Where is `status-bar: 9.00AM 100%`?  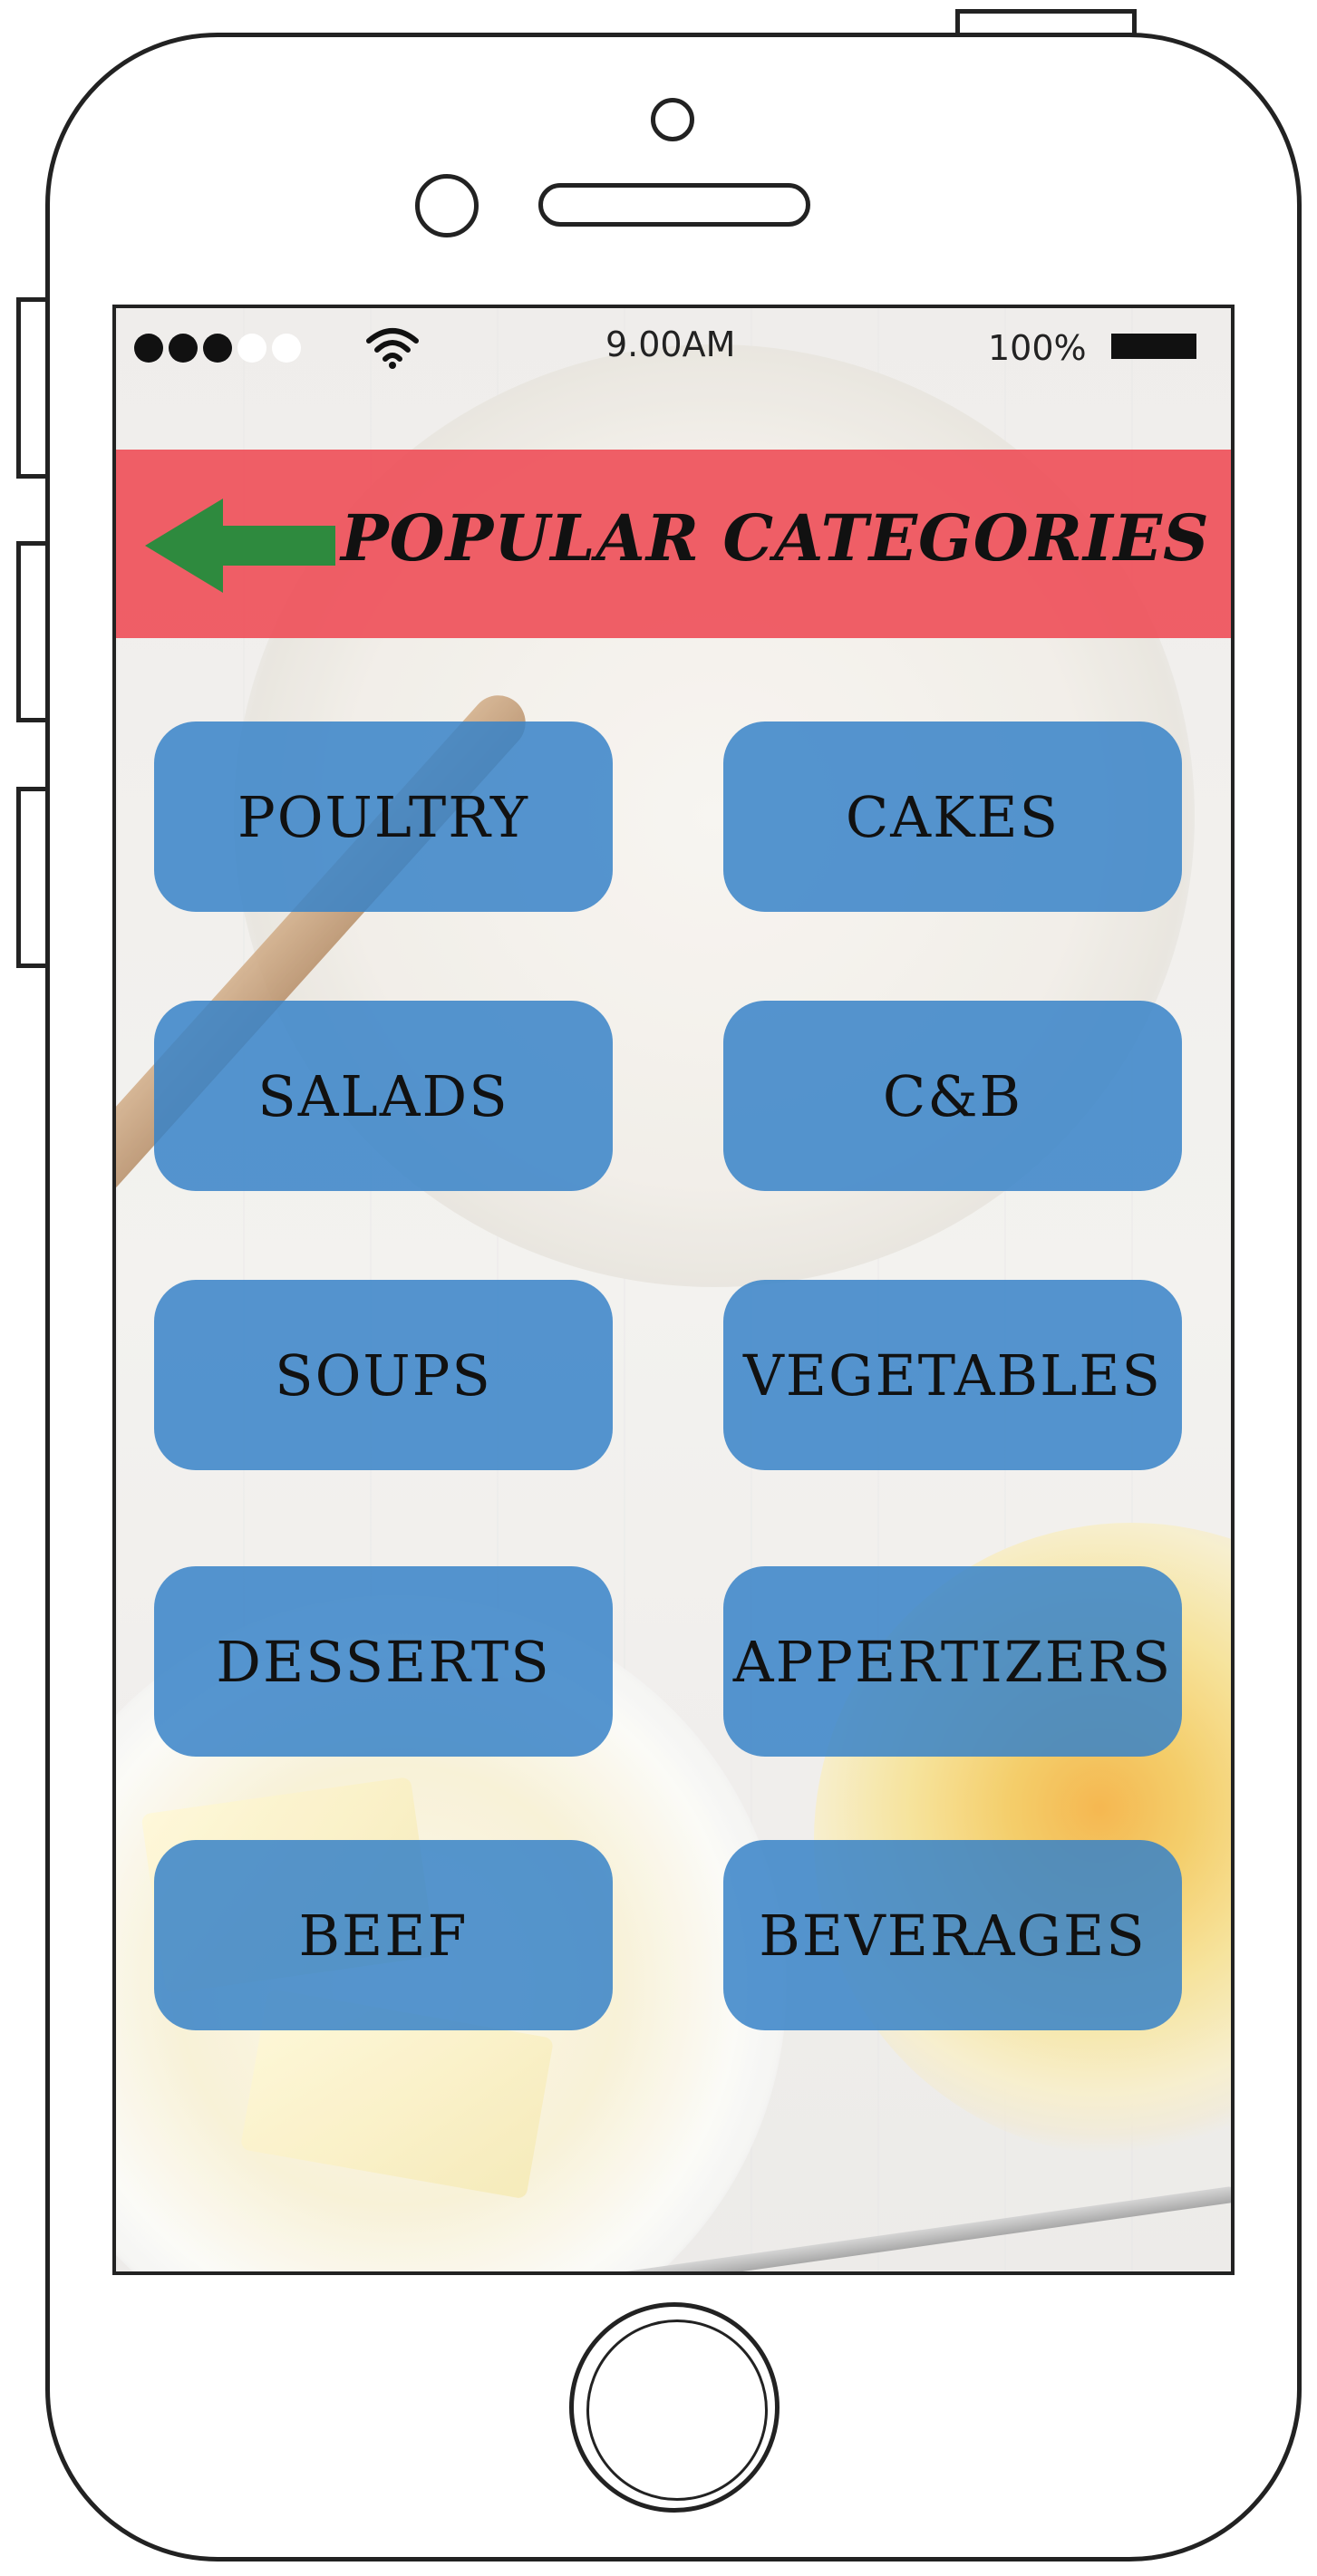
status-bar: 9.00AM 100% is located at coordinates (673, 344).